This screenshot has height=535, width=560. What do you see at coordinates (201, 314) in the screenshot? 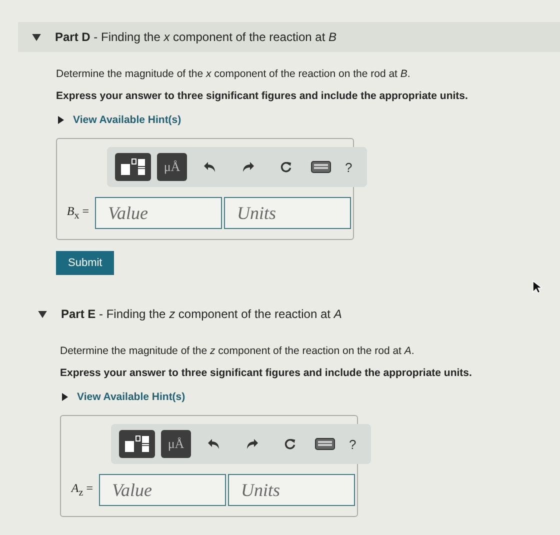
I see `part-title: Part E - Finding the z component of the reaction at A` at bounding box center [201, 314].